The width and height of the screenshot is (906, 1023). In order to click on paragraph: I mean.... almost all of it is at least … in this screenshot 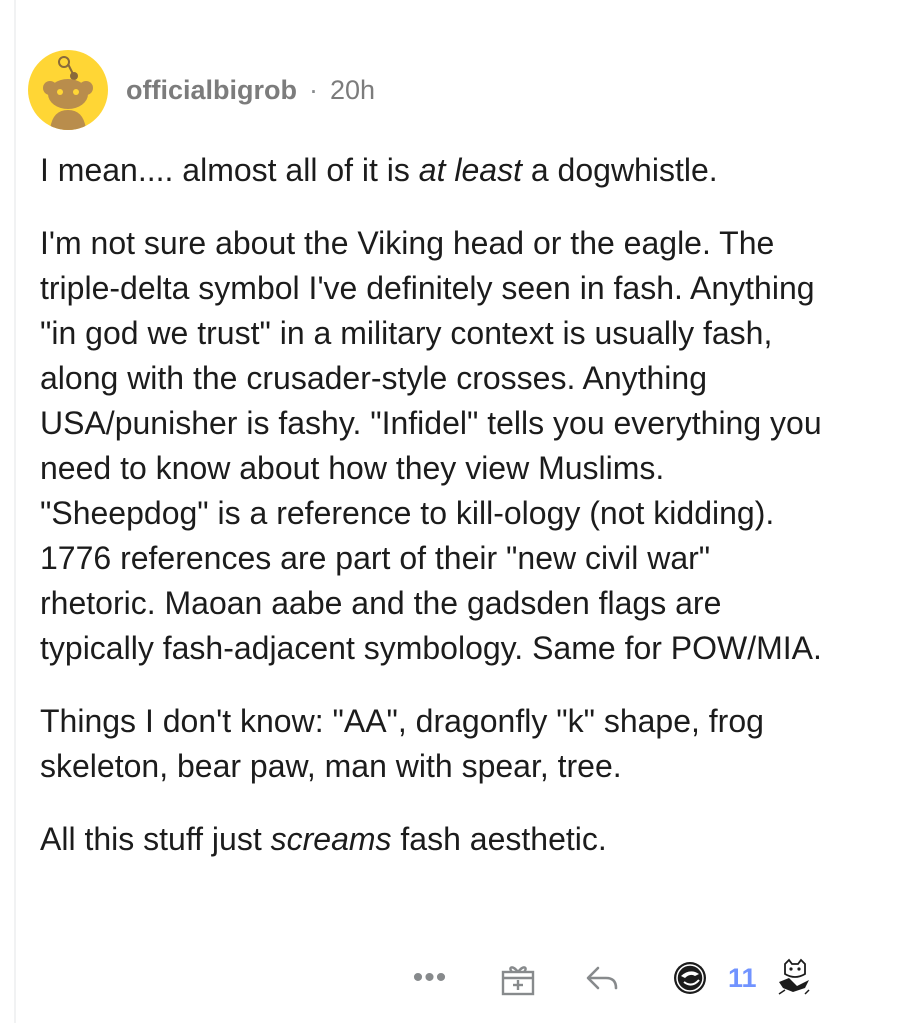, I will do `click(450, 170)`.